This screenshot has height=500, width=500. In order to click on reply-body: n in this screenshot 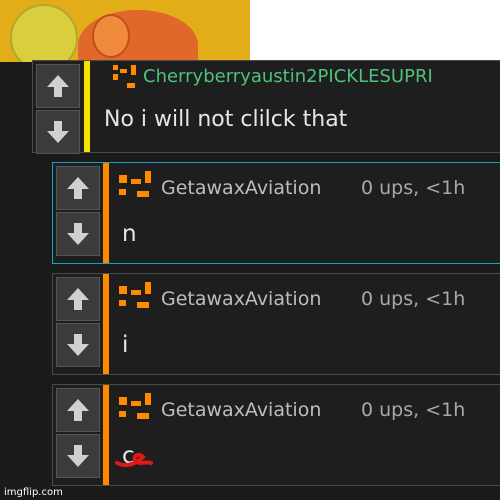, I will do `click(129, 234)`.